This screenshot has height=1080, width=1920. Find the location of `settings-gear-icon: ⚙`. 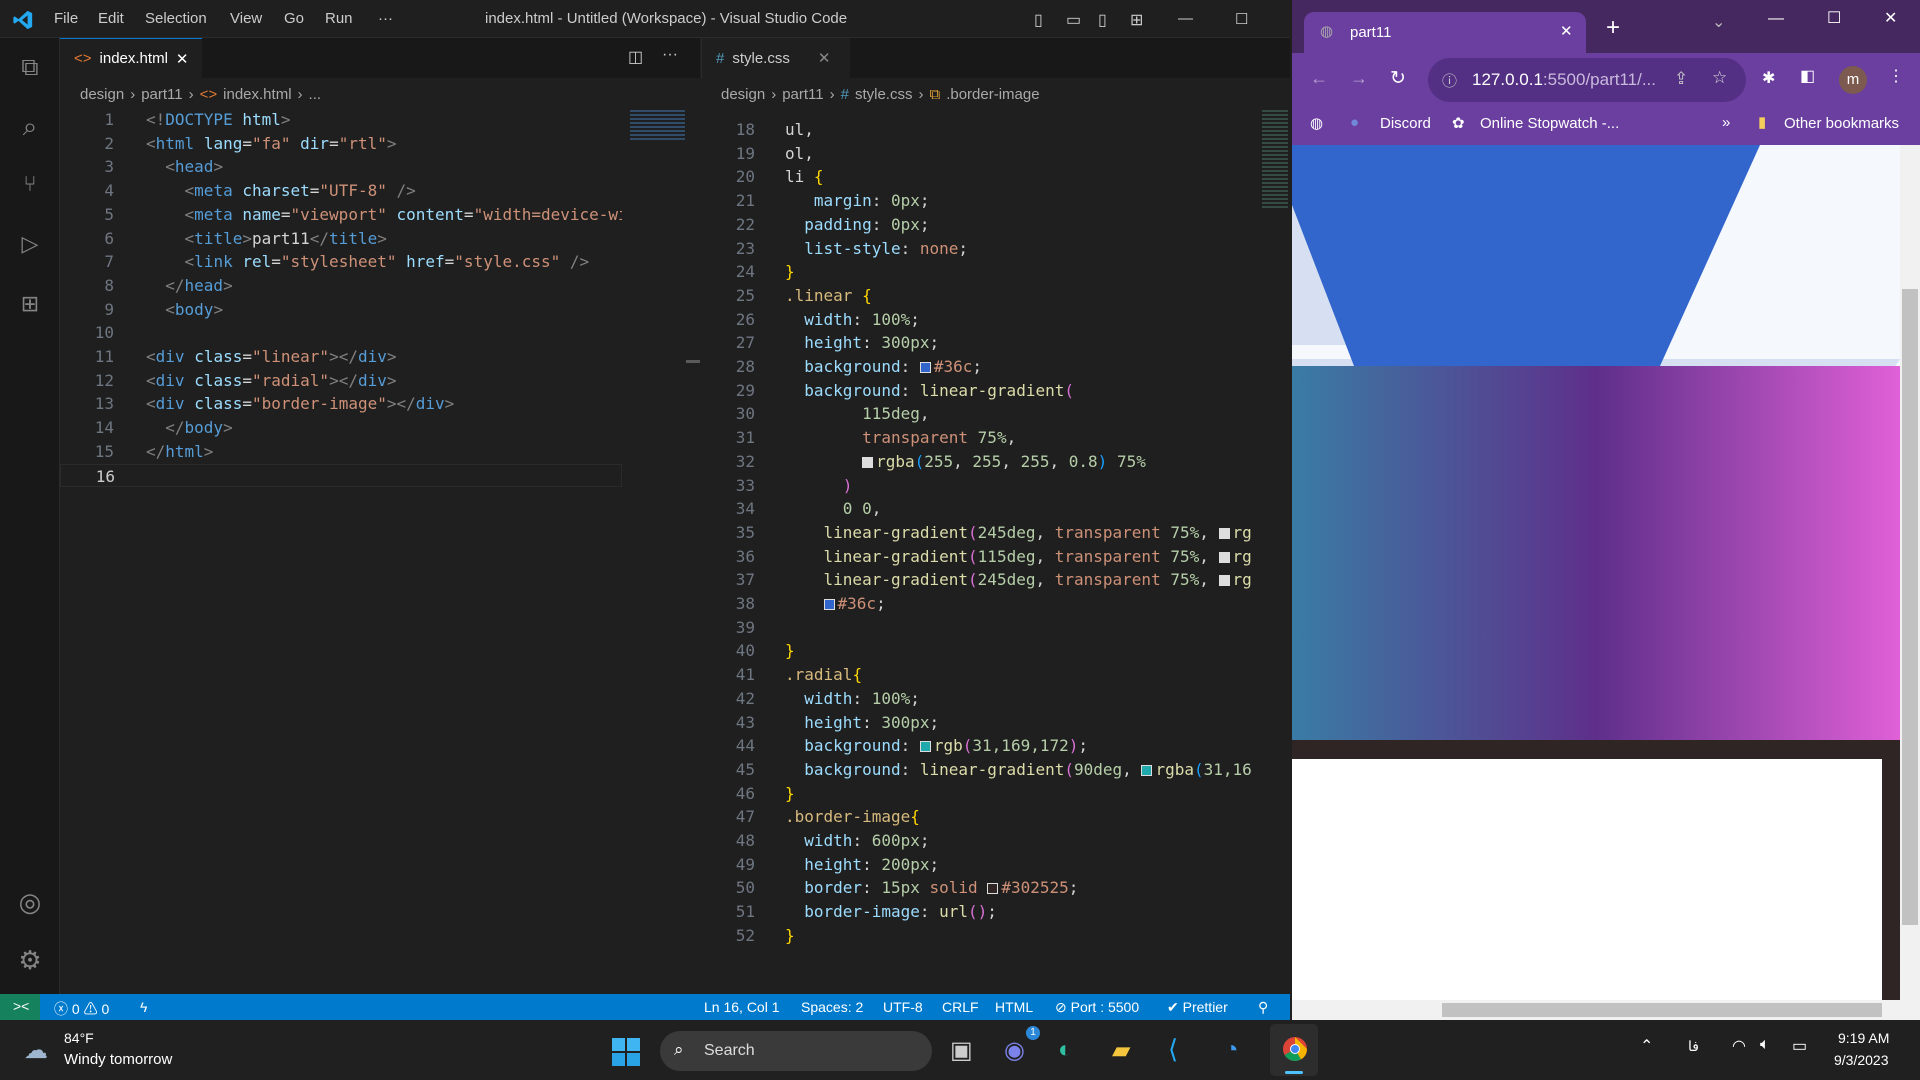

settings-gear-icon: ⚙ is located at coordinates (30, 960).